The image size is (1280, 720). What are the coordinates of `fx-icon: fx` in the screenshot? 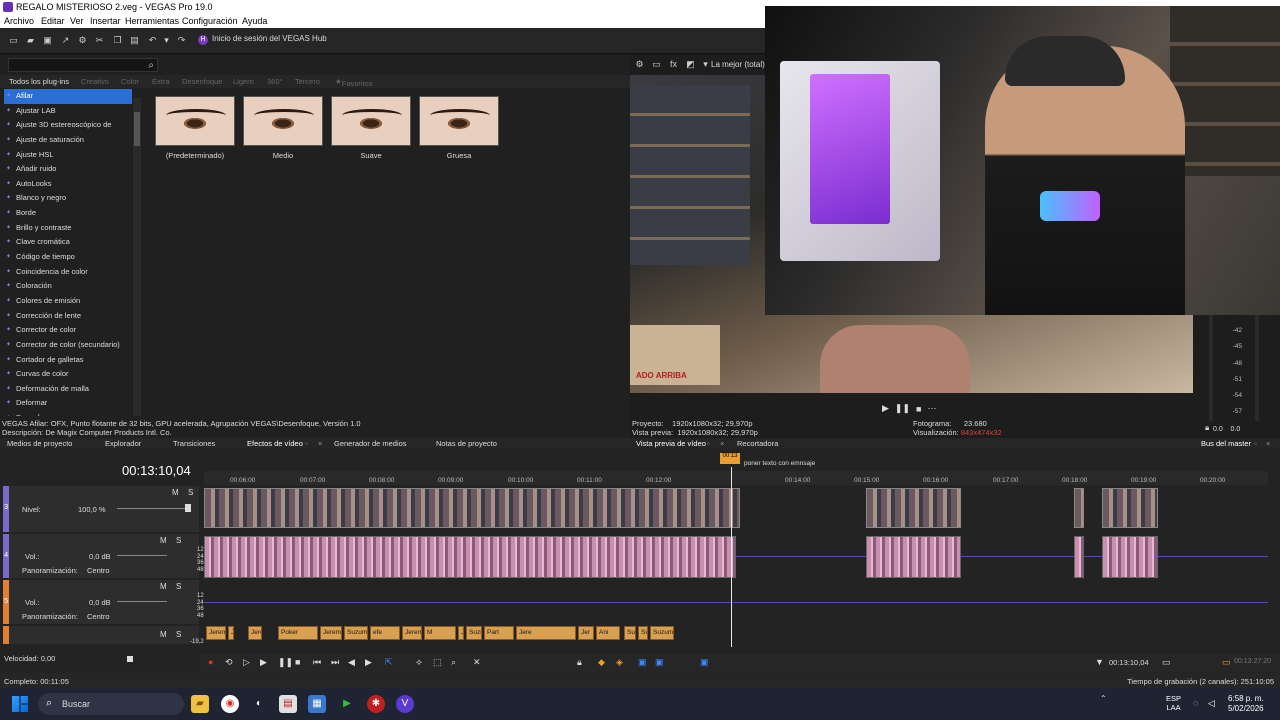 It's located at (673, 64).